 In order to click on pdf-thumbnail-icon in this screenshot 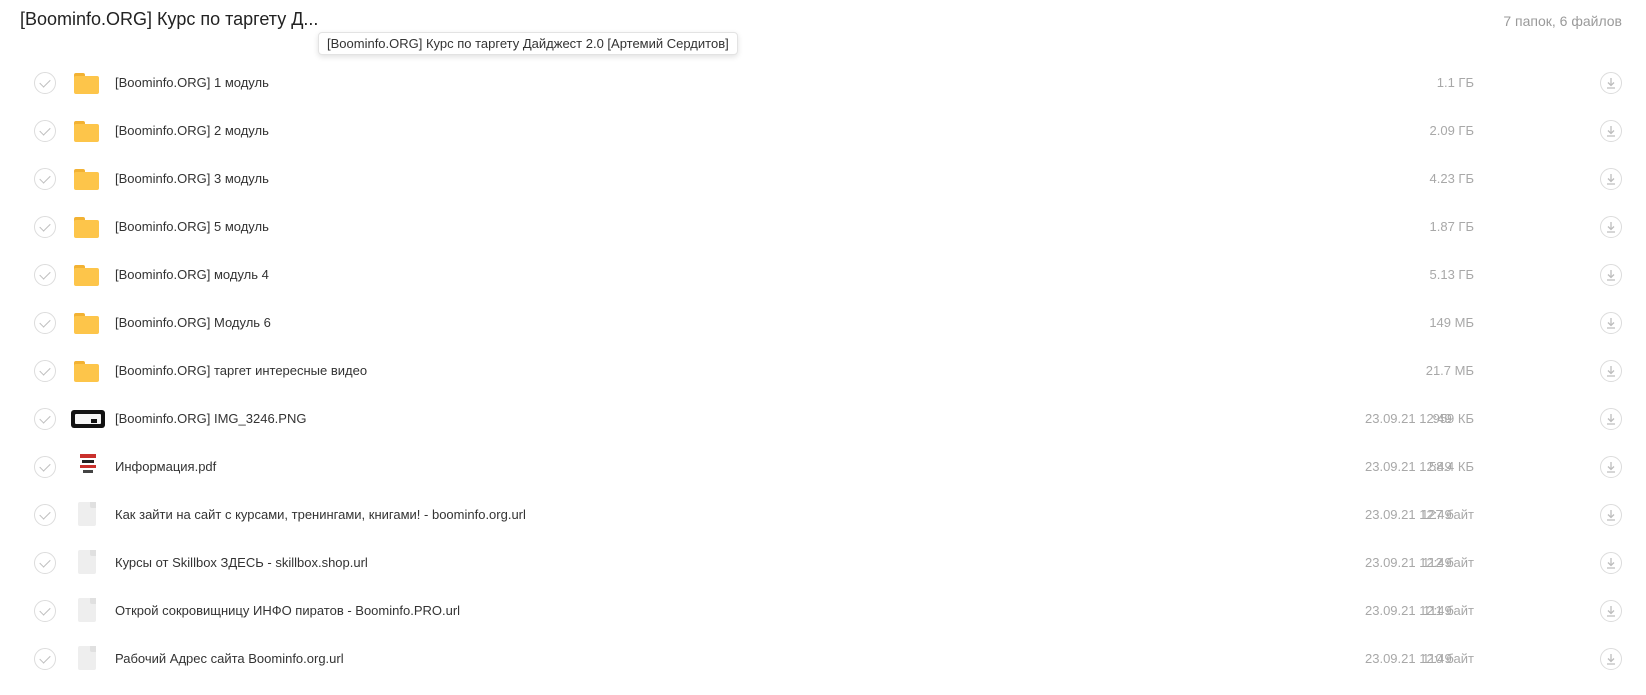, I will do `click(88, 464)`.